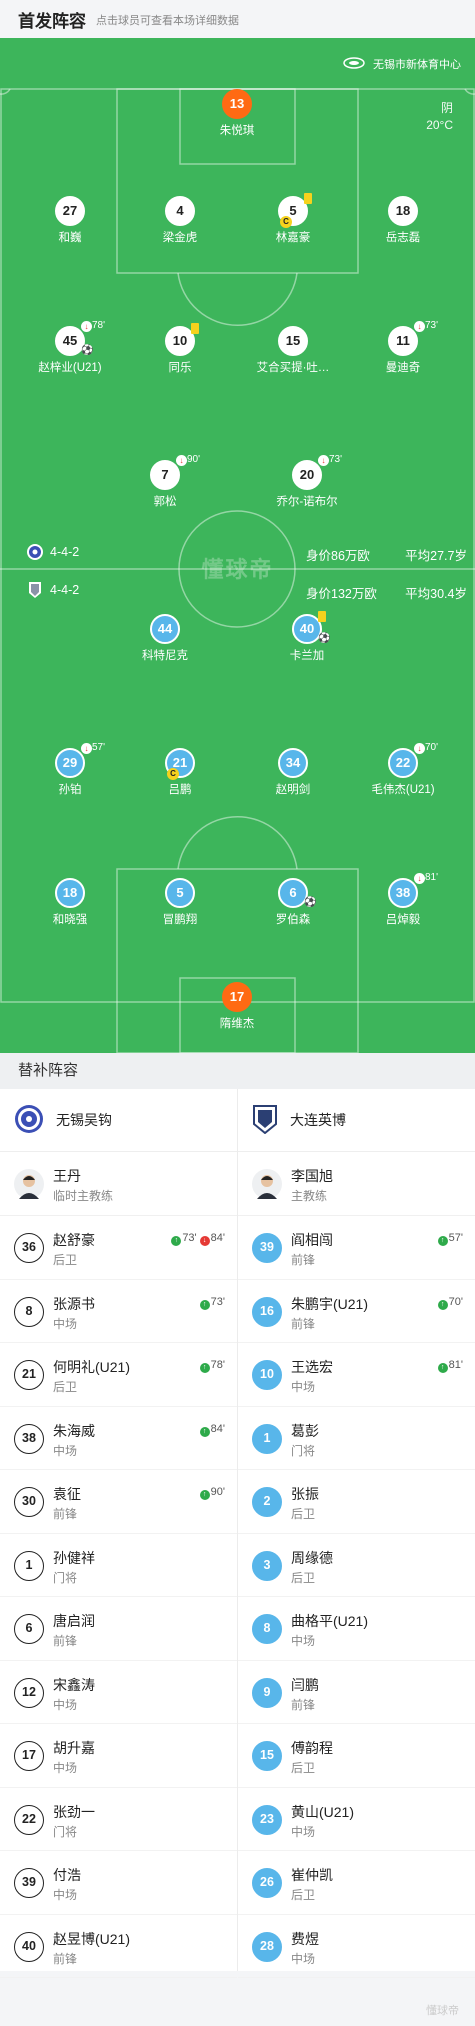  What do you see at coordinates (267, 1692) in the screenshot?
I see `sub-player-number: 9` at bounding box center [267, 1692].